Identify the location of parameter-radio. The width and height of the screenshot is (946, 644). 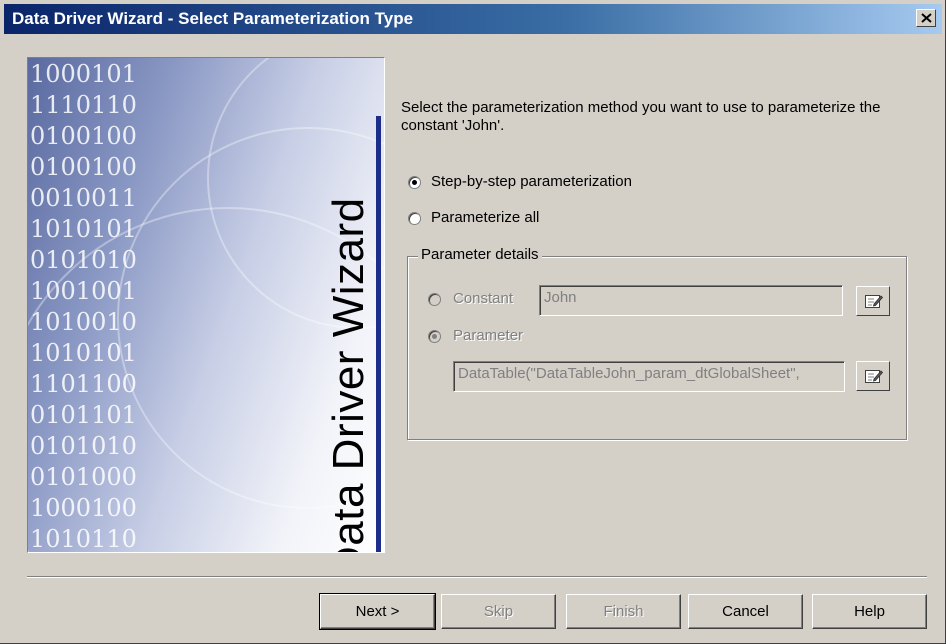
(434, 336).